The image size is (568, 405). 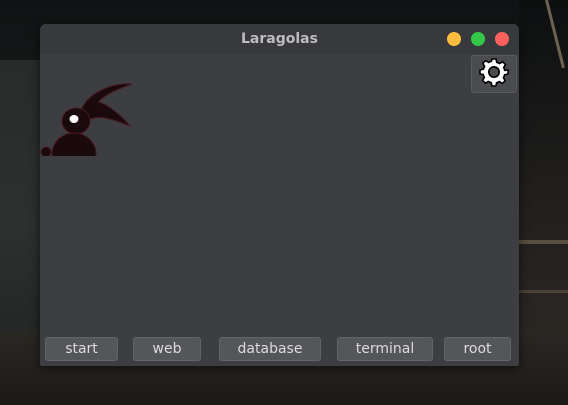 I want to click on start-button: start, so click(x=81, y=349).